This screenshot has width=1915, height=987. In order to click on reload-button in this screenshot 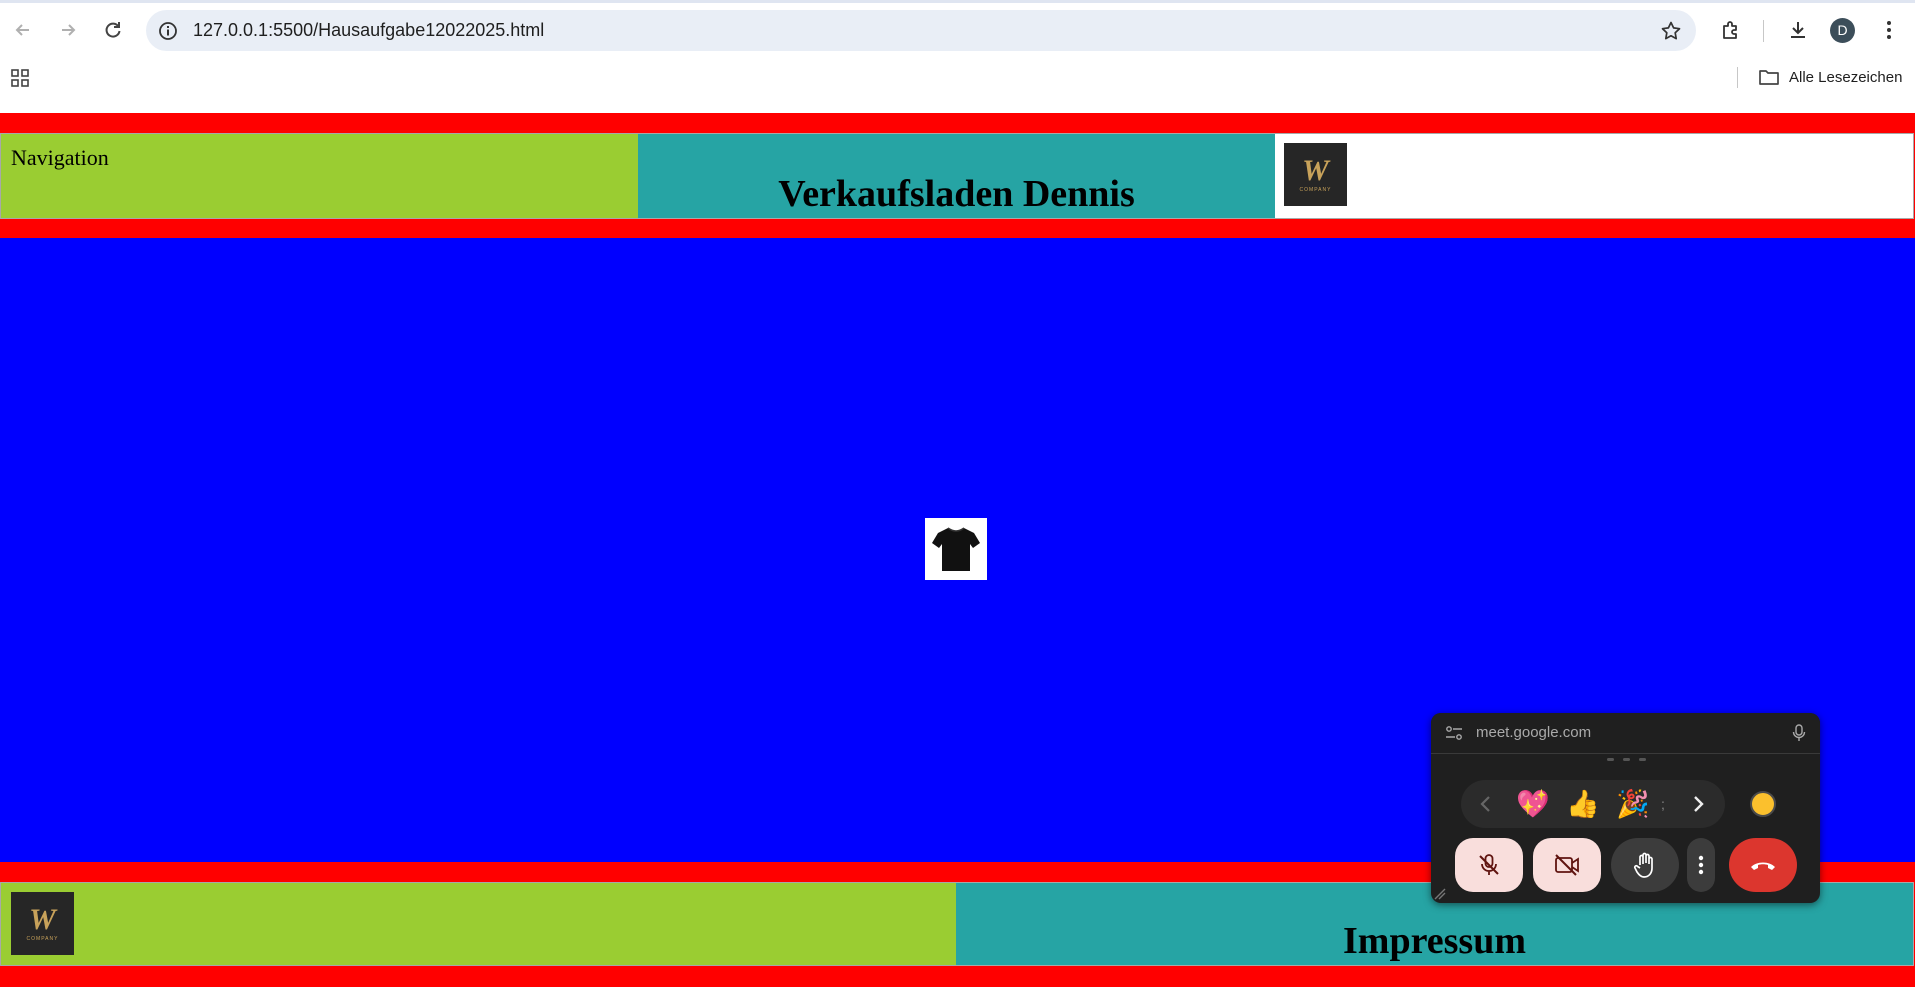, I will do `click(113, 30)`.